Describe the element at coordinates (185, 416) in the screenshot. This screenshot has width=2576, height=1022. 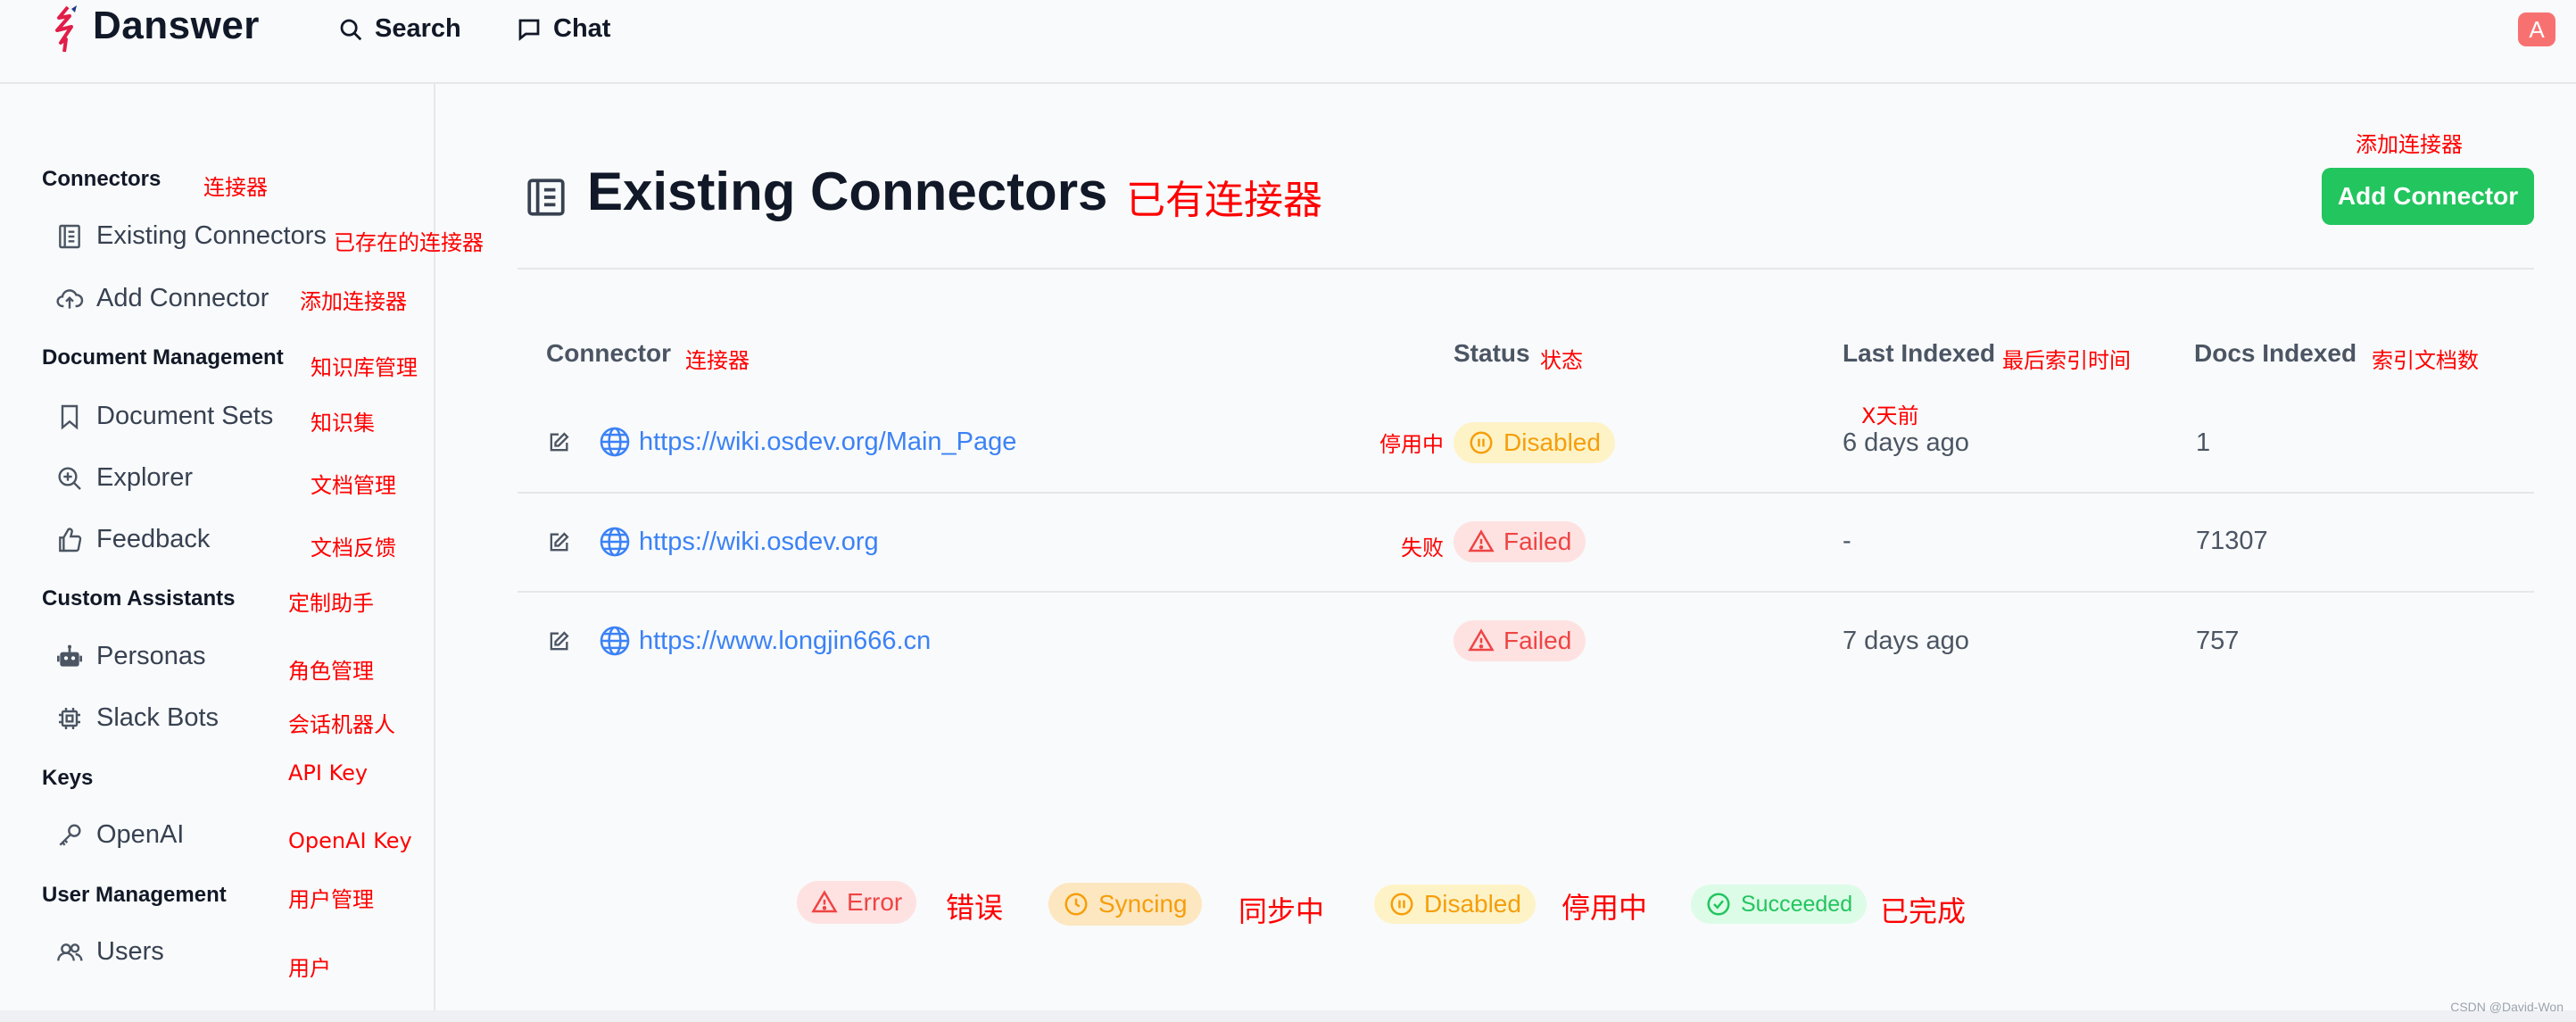
I see `sidebar-item-label: Document Sets` at that location.